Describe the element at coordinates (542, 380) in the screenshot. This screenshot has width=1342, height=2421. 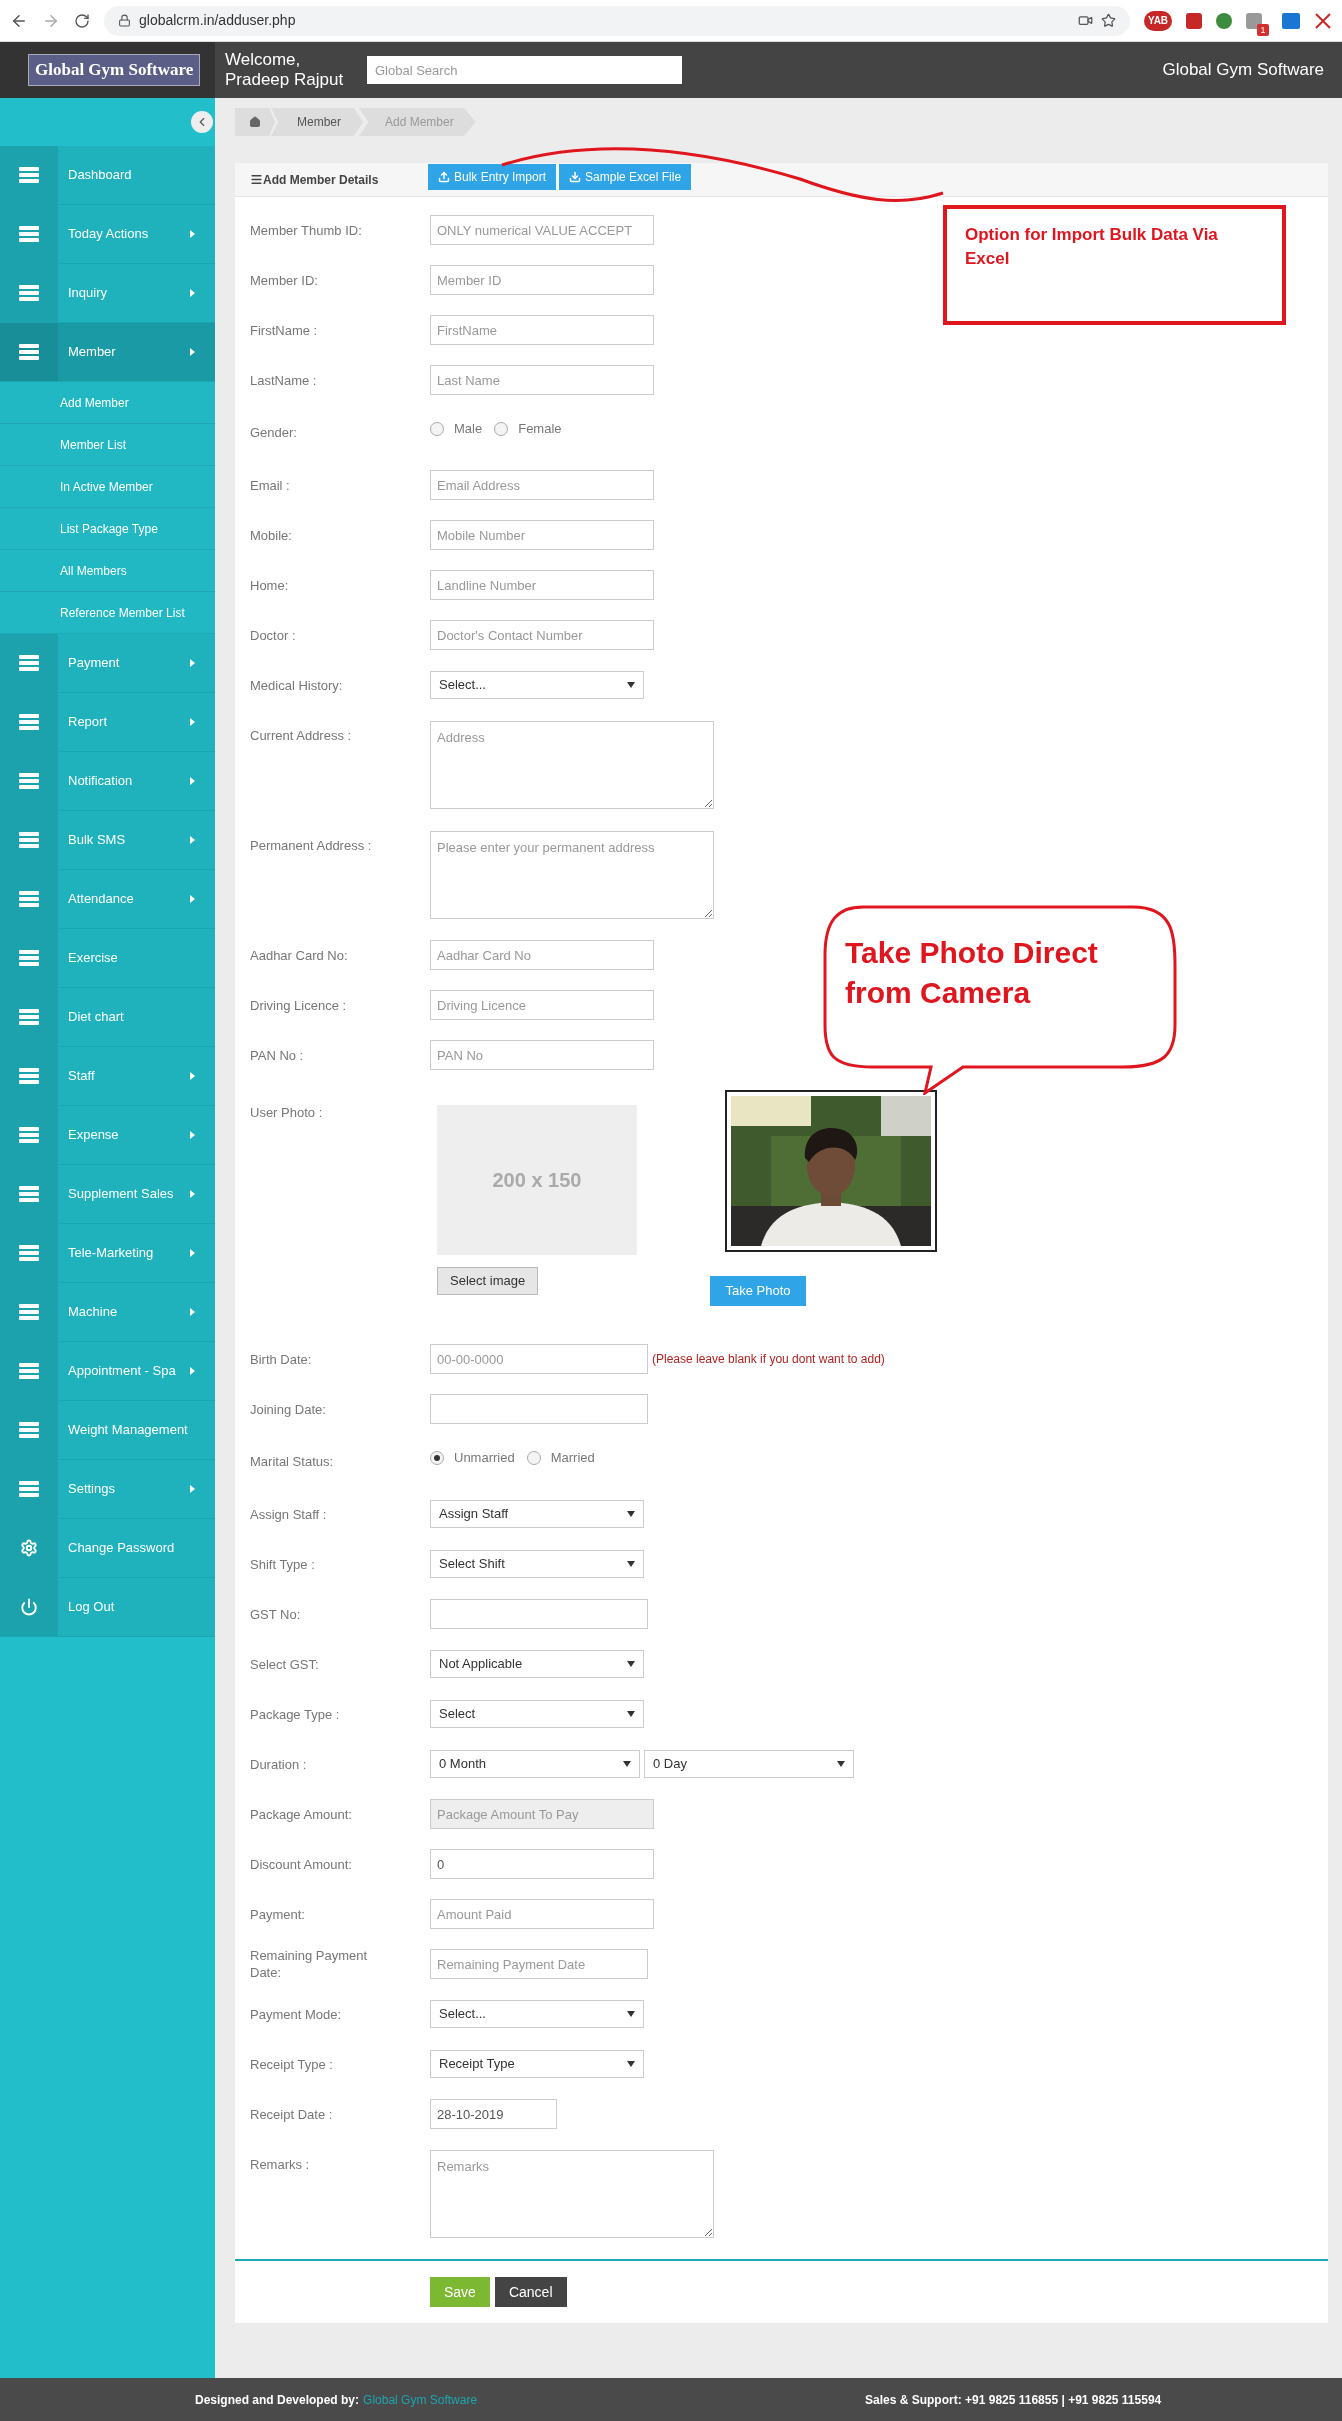
I see `text-field: Last Name` at that location.